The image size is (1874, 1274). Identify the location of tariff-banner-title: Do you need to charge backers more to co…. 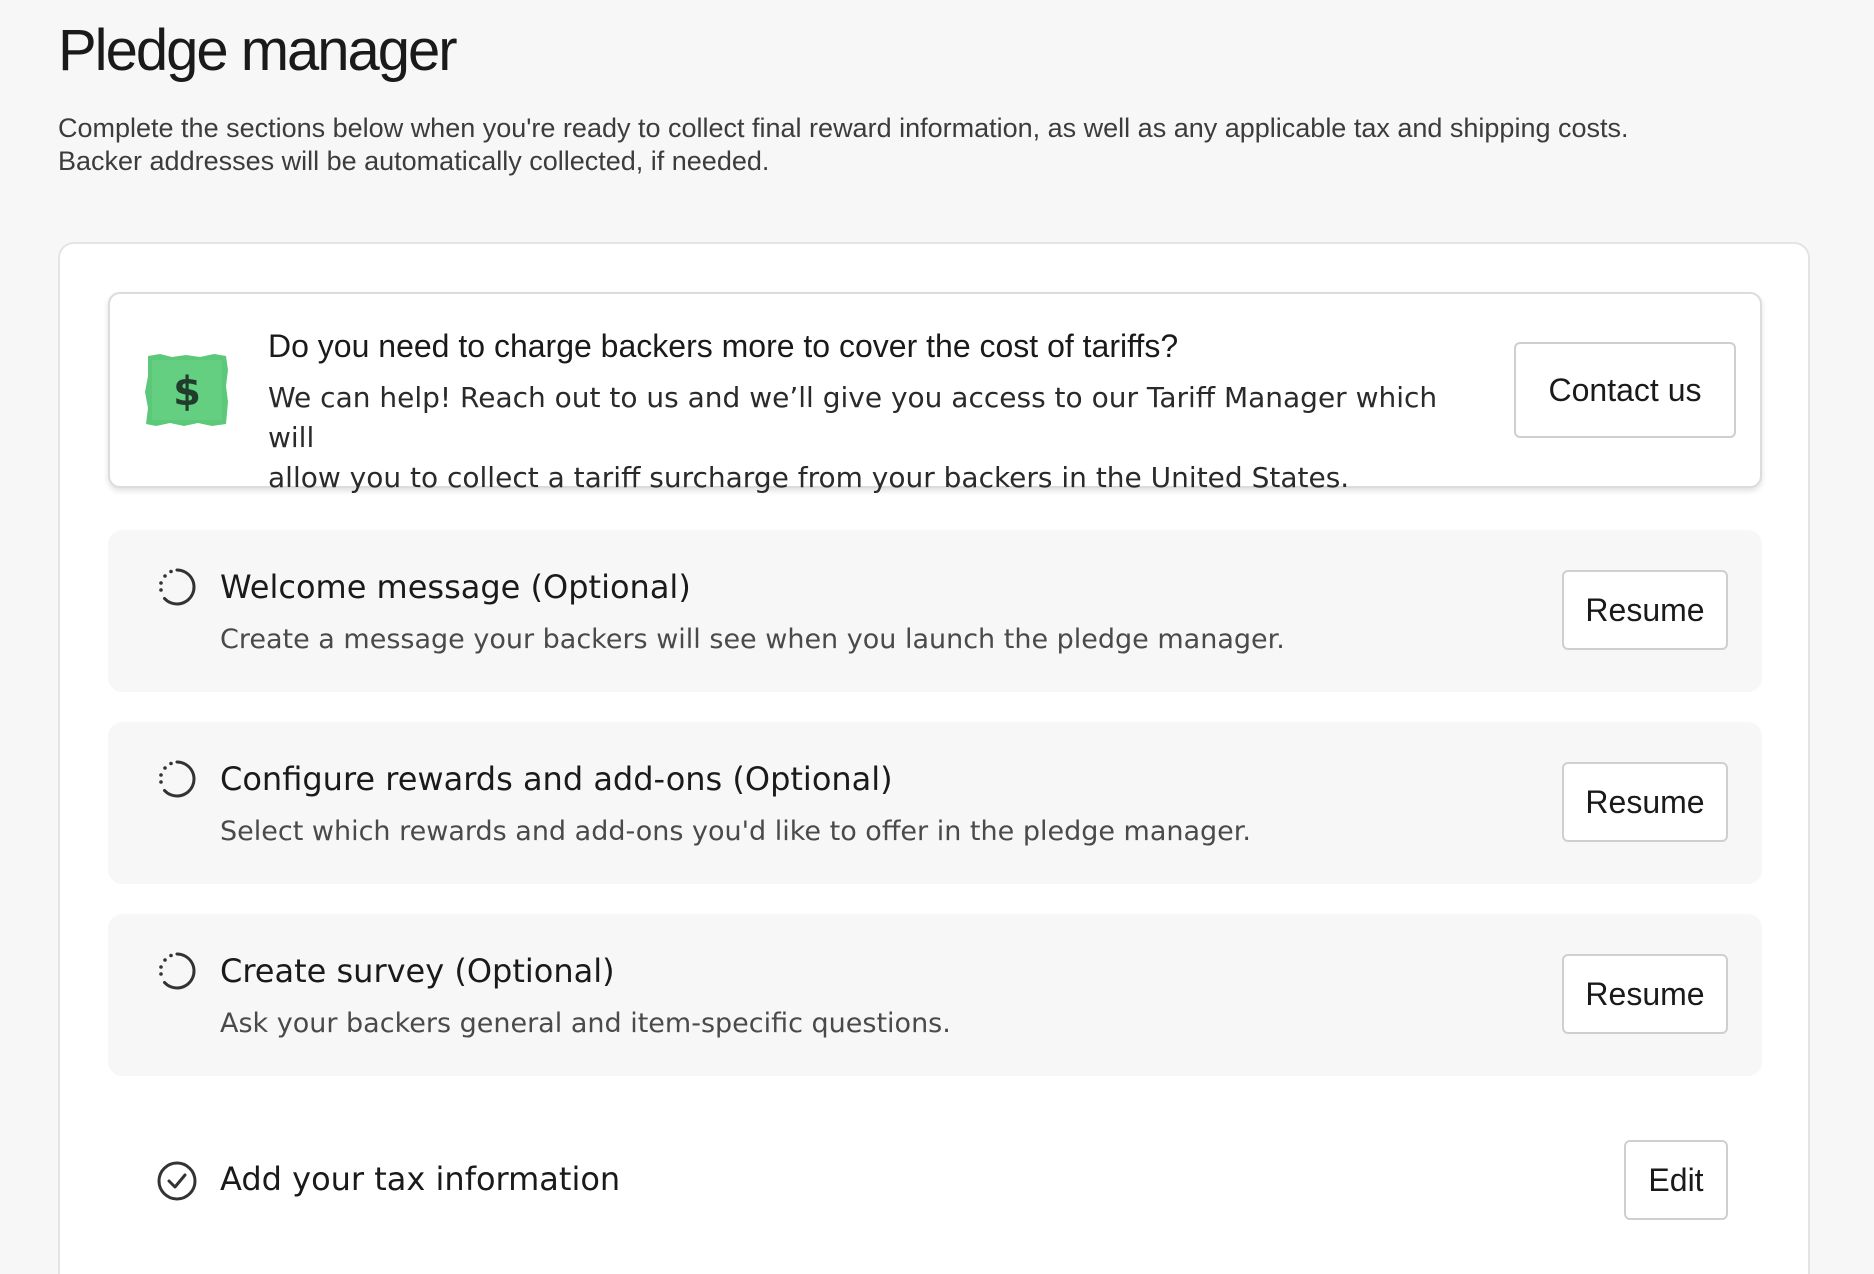
(723, 346).